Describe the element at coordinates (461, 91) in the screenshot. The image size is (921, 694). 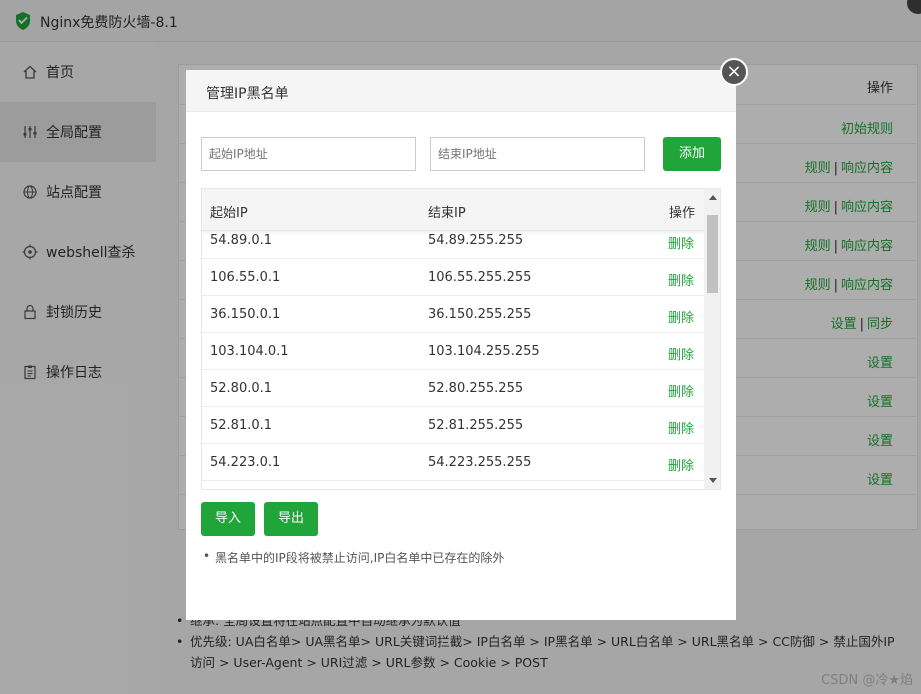
I see `modal-header: 管理IP黑名单` at that location.